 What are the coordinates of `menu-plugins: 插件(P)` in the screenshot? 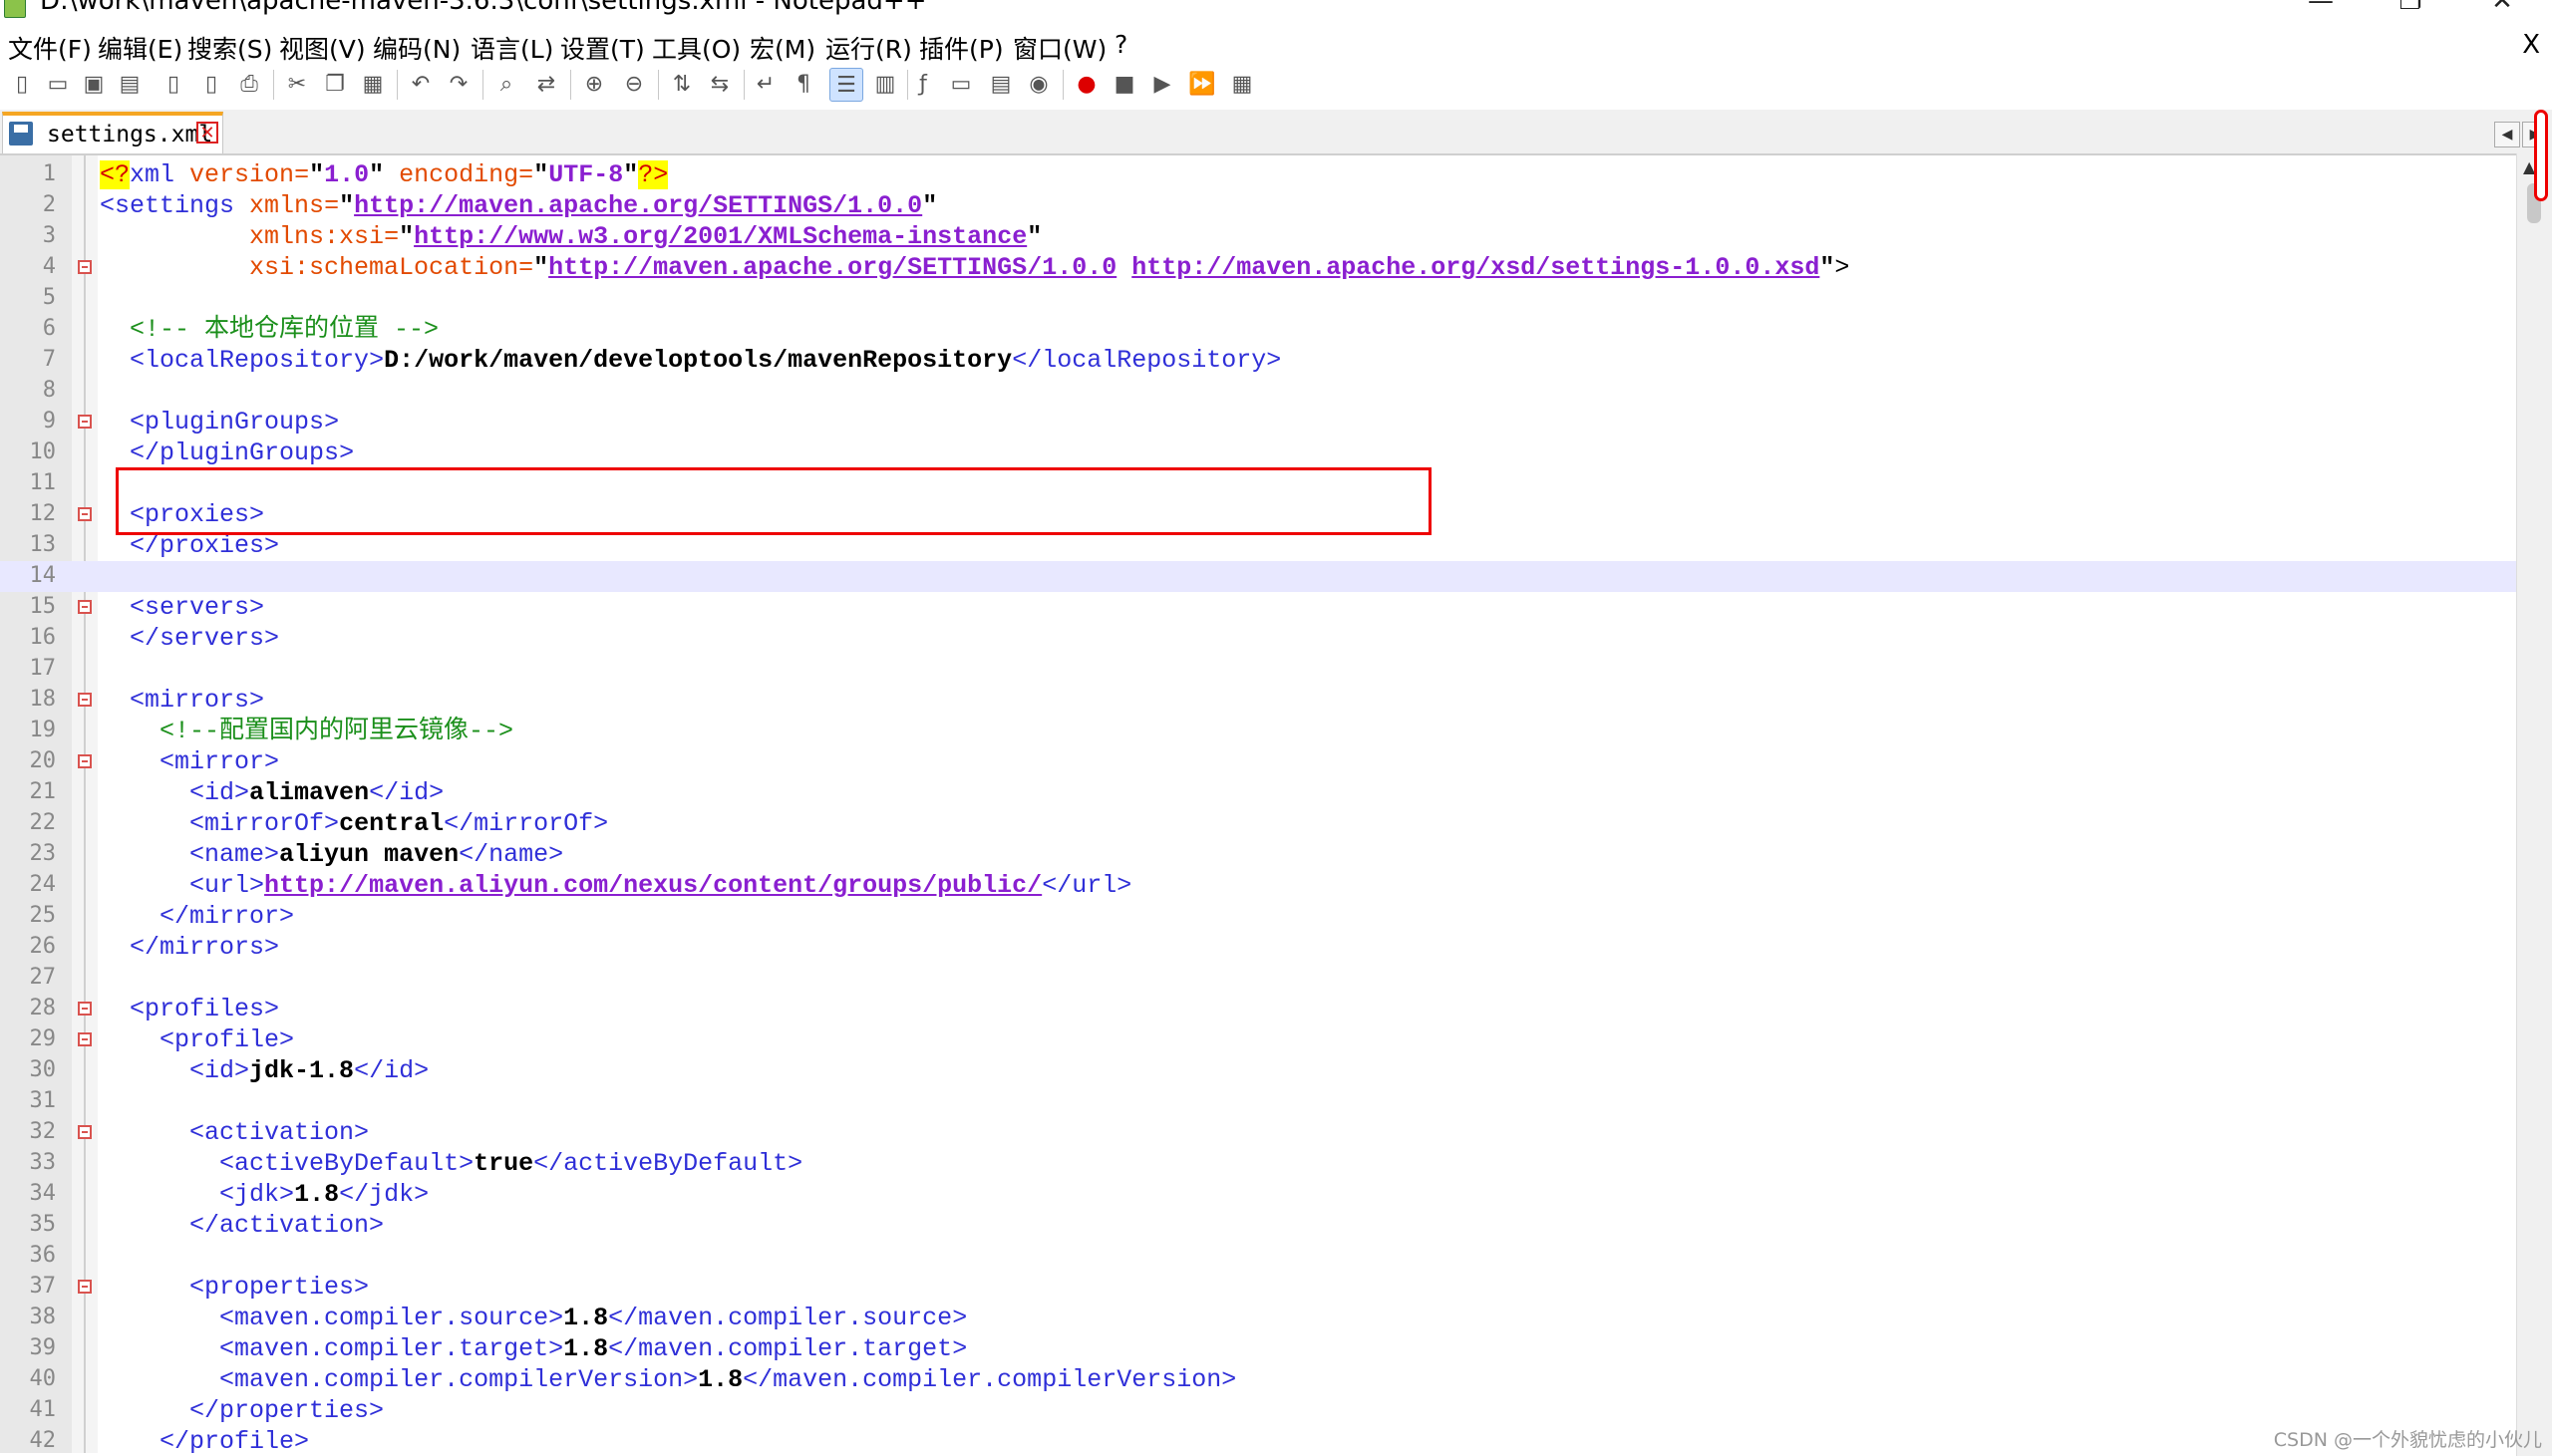 It's located at (961, 48).